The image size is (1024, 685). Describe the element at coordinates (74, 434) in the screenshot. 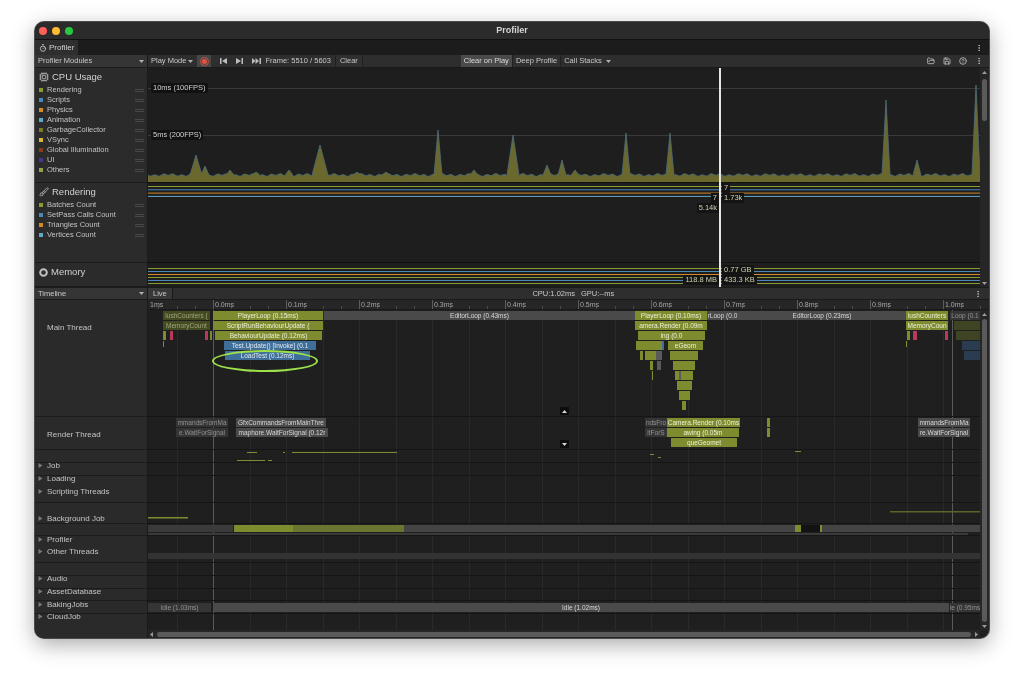

I see `thread-label: Render Thread` at that location.